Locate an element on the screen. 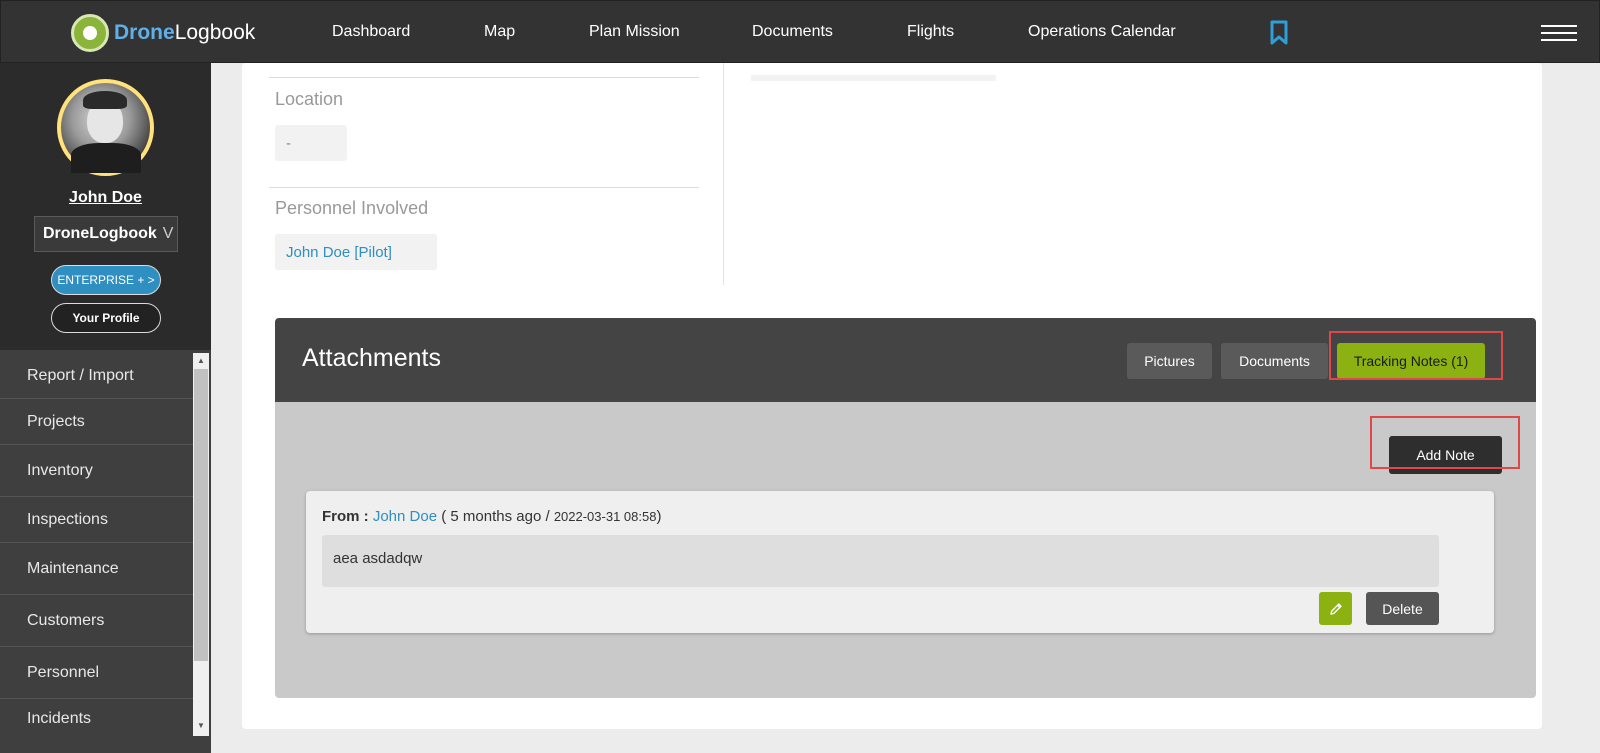 The width and height of the screenshot is (1600, 753). nav-dashboard: Dashboard is located at coordinates (371, 32).